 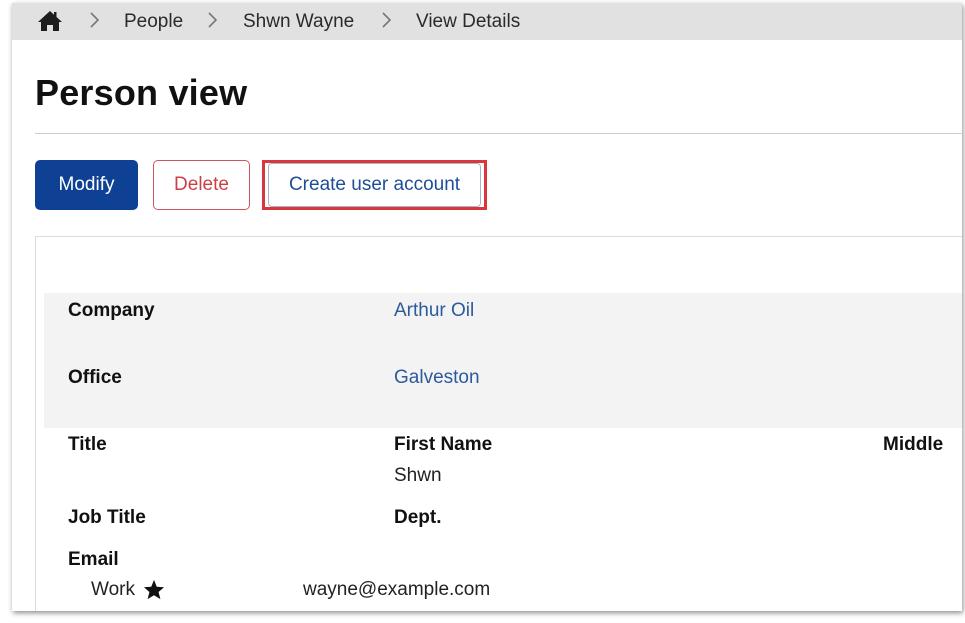 What do you see at coordinates (434, 311) in the screenshot?
I see `company-link: Arthur Oil` at bounding box center [434, 311].